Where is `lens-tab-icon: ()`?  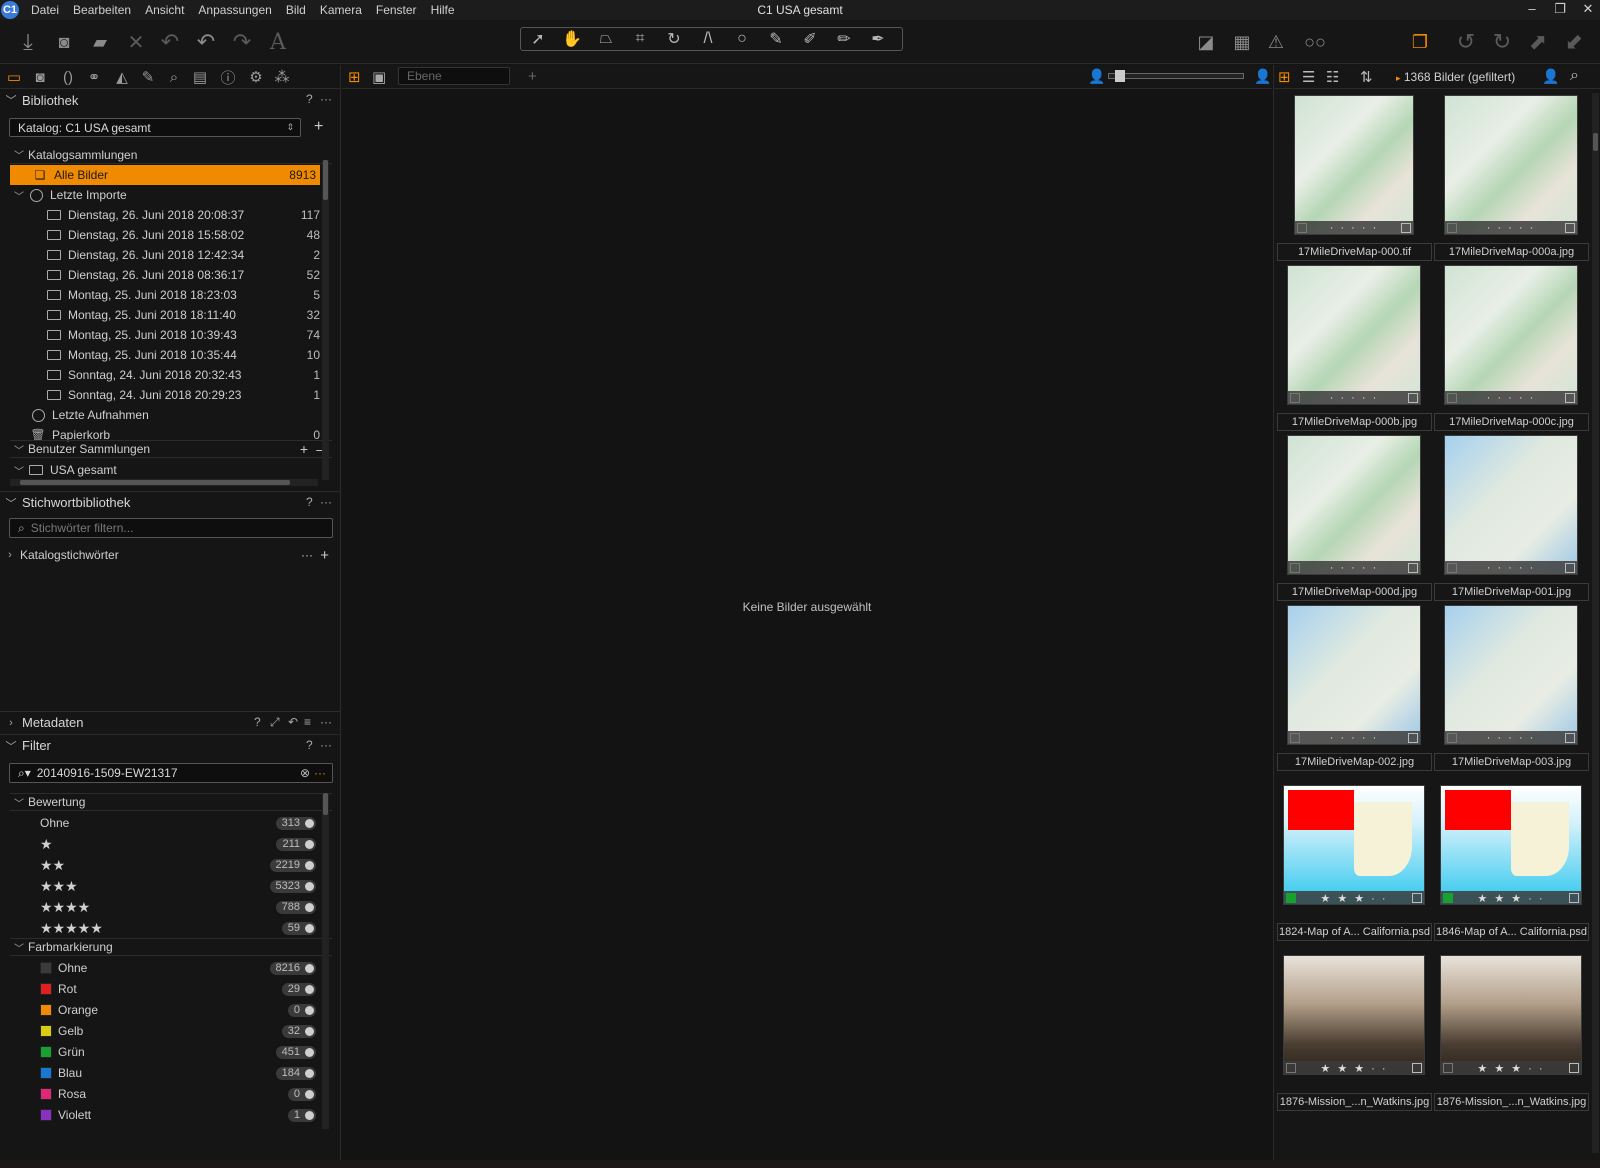
lens-tab-icon: () is located at coordinates (68, 77).